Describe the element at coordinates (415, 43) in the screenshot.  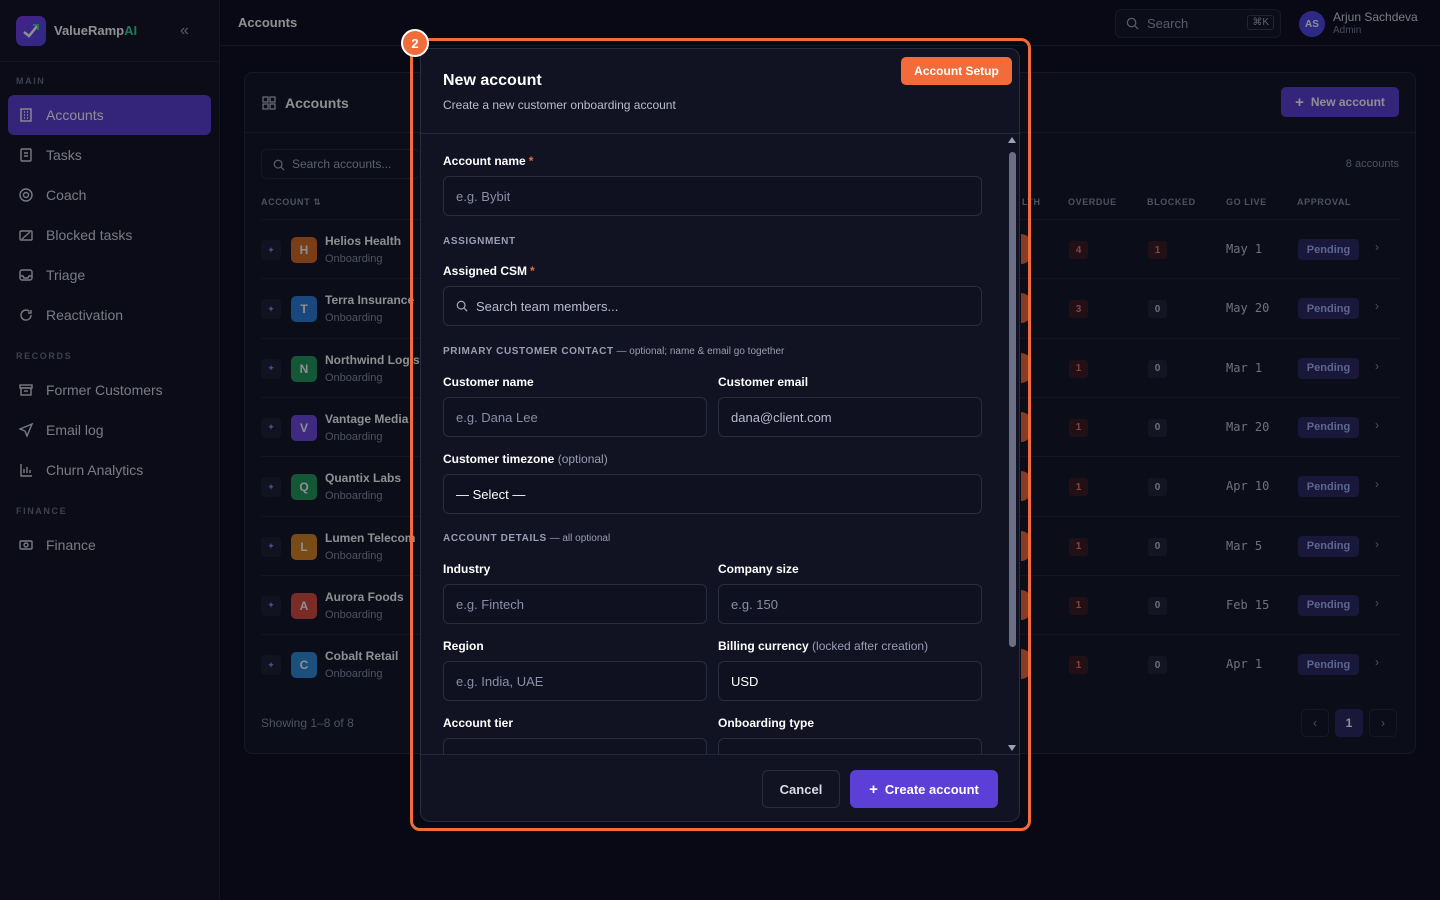
I see `step-marker: 2` at that location.